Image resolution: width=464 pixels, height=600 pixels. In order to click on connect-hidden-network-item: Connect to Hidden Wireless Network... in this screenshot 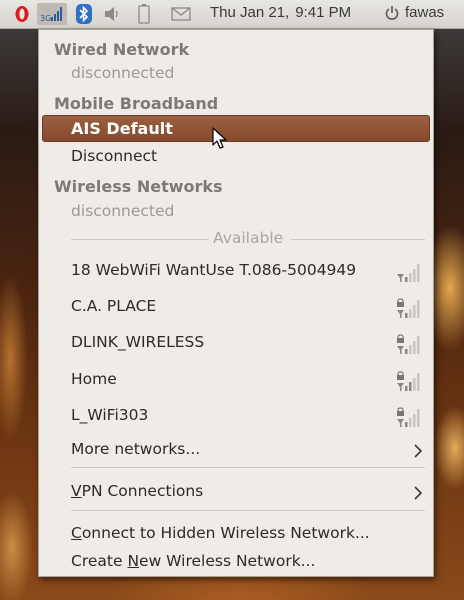, I will do `click(220, 533)`.